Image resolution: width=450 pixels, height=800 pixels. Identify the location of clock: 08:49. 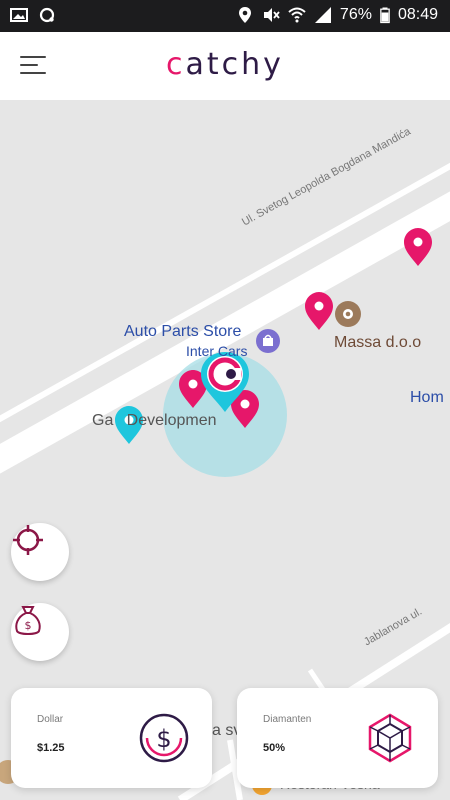
(417, 14).